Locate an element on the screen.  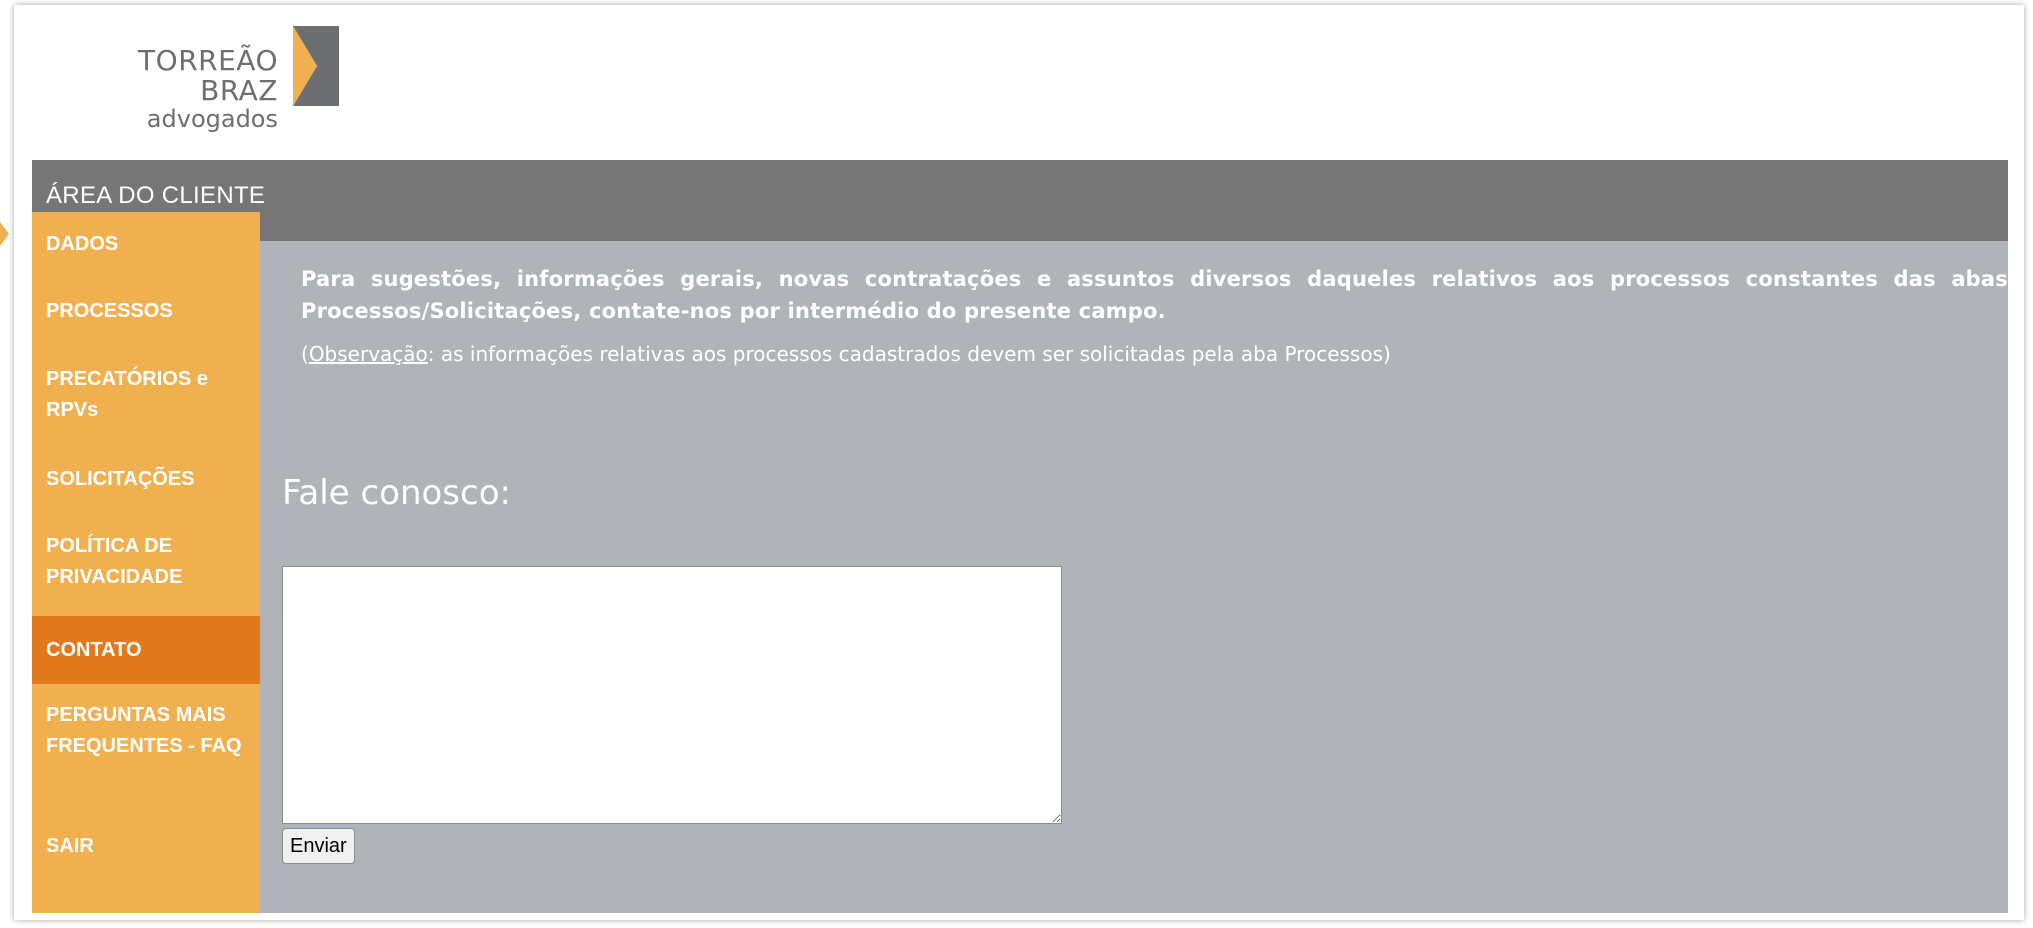
sidebar-item-contato: CONTATO is located at coordinates (146, 650).